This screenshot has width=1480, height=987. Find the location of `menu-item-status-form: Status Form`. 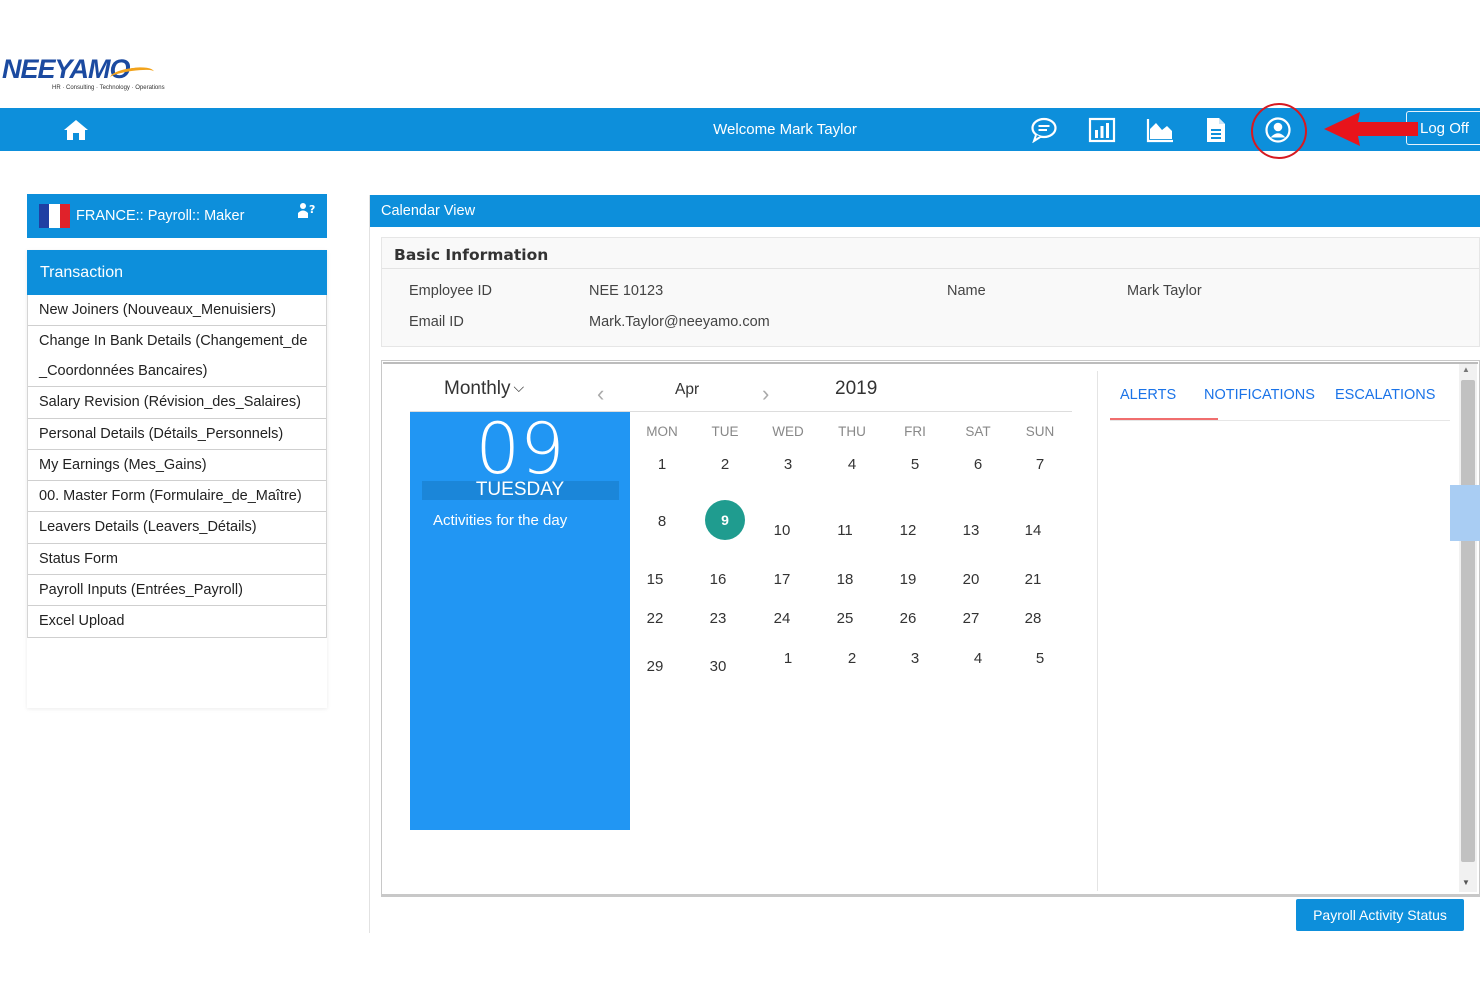

menu-item-status-form: Status Form is located at coordinates (177, 560).